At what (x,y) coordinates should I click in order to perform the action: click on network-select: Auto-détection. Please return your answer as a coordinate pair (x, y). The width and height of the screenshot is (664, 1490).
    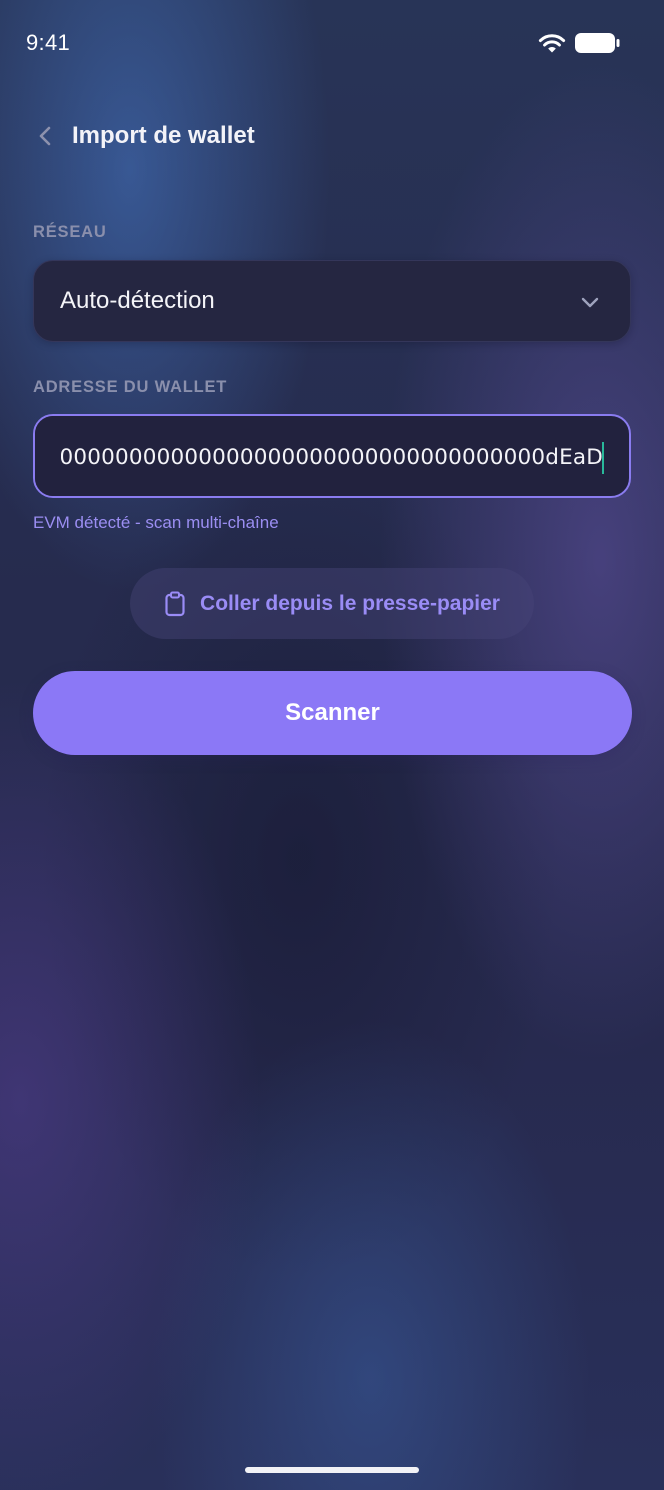
    Looking at the image, I should click on (332, 301).